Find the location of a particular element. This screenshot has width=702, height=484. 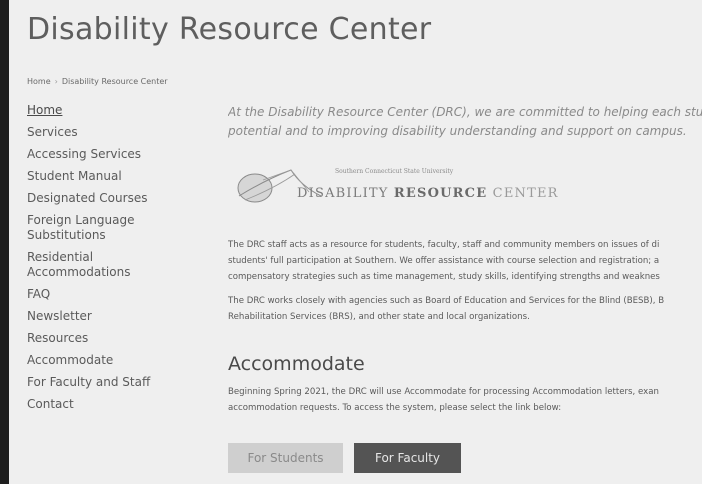

for-faculty-button: For Faculty is located at coordinates (407, 458).